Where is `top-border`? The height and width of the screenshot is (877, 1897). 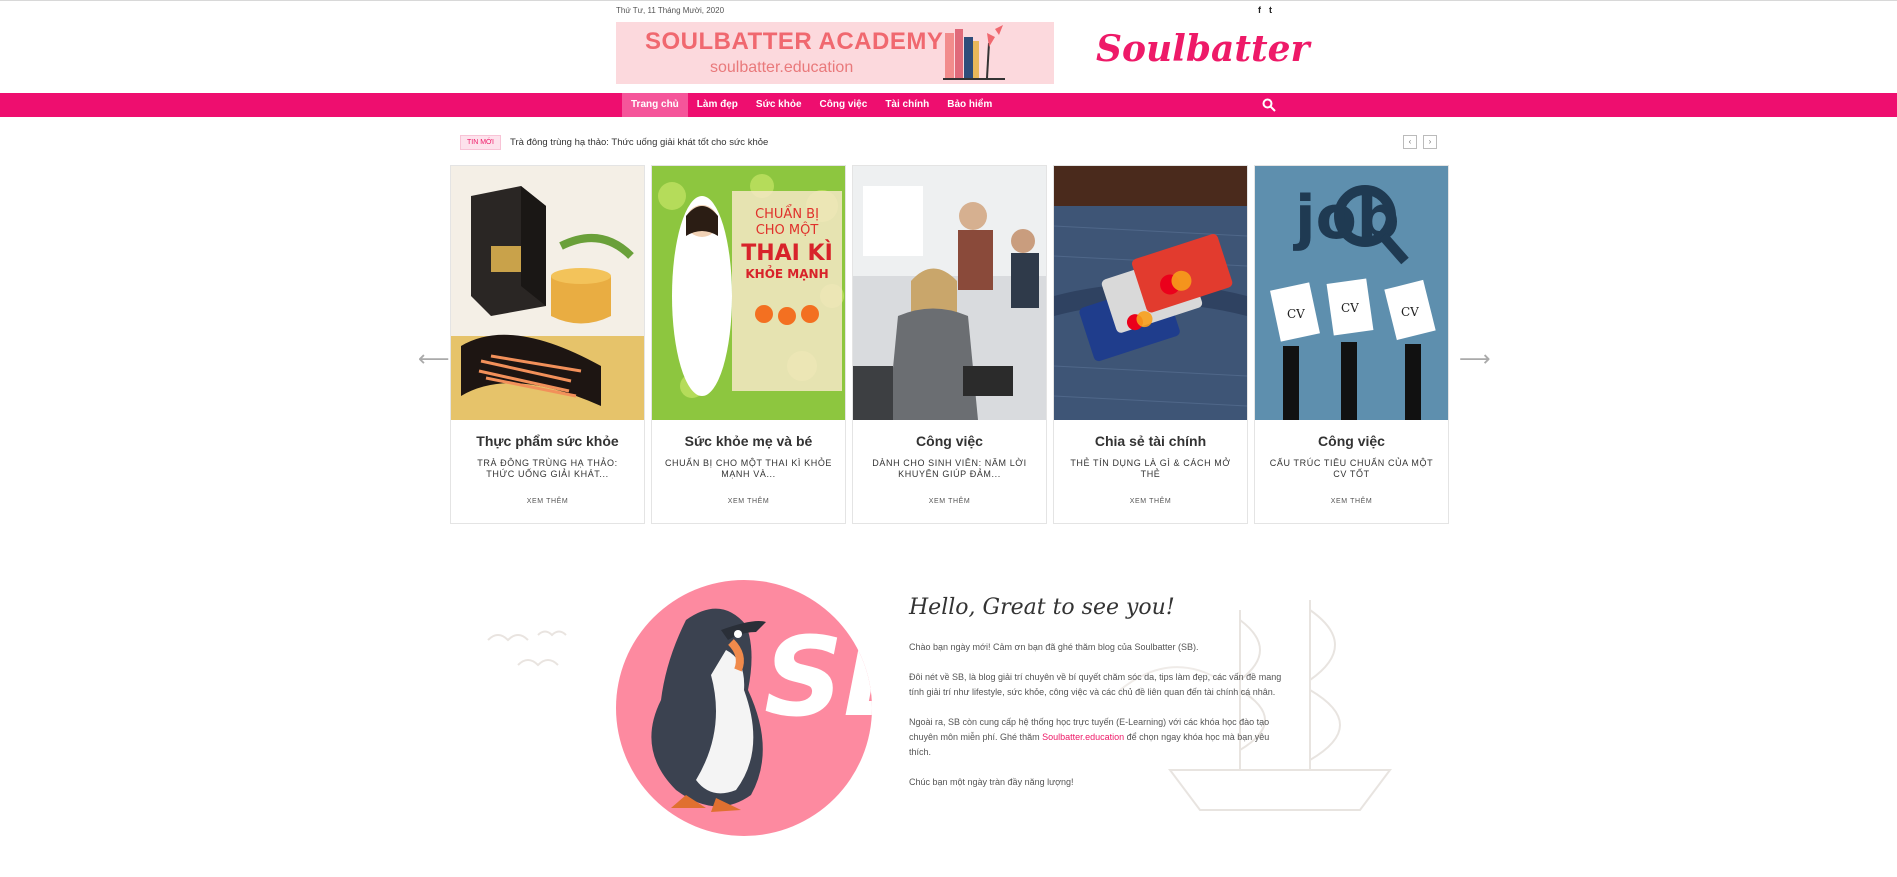
top-border is located at coordinates (948, 0).